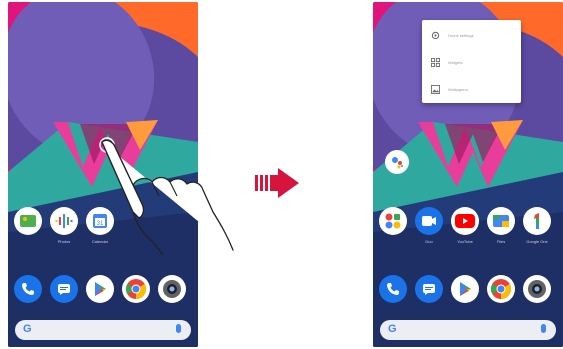  What do you see at coordinates (471, 89) in the screenshot?
I see `menu-item-wallpapers: Wallpapers` at bounding box center [471, 89].